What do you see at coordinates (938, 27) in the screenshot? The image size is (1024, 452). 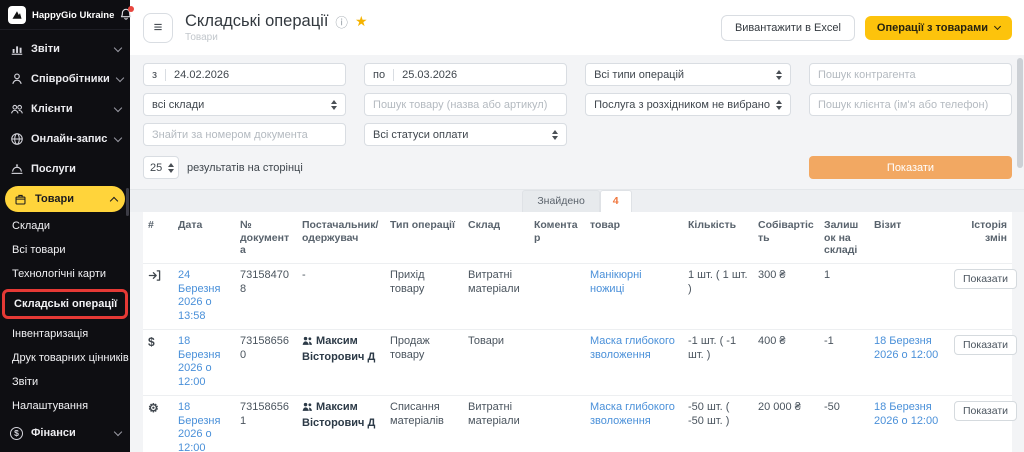 I see `product-operations-button: Операції з товарами` at bounding box center [938, 27].